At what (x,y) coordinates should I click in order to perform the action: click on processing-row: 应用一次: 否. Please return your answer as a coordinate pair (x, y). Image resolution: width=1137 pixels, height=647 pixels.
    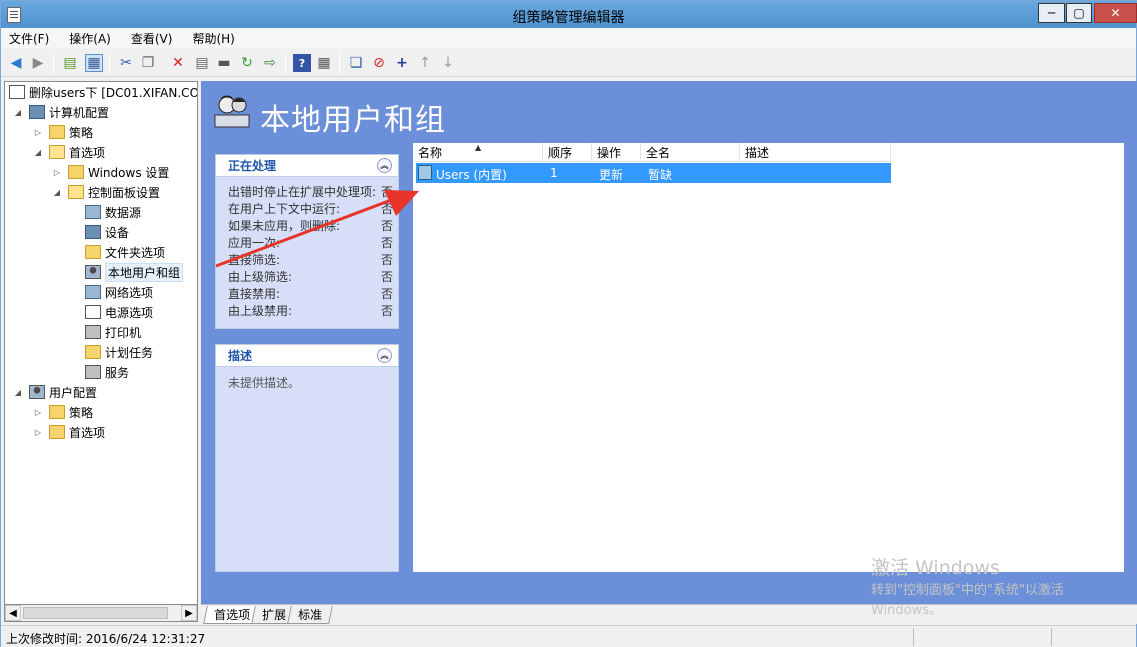
    Looking at the image, I should click on (310, 243).